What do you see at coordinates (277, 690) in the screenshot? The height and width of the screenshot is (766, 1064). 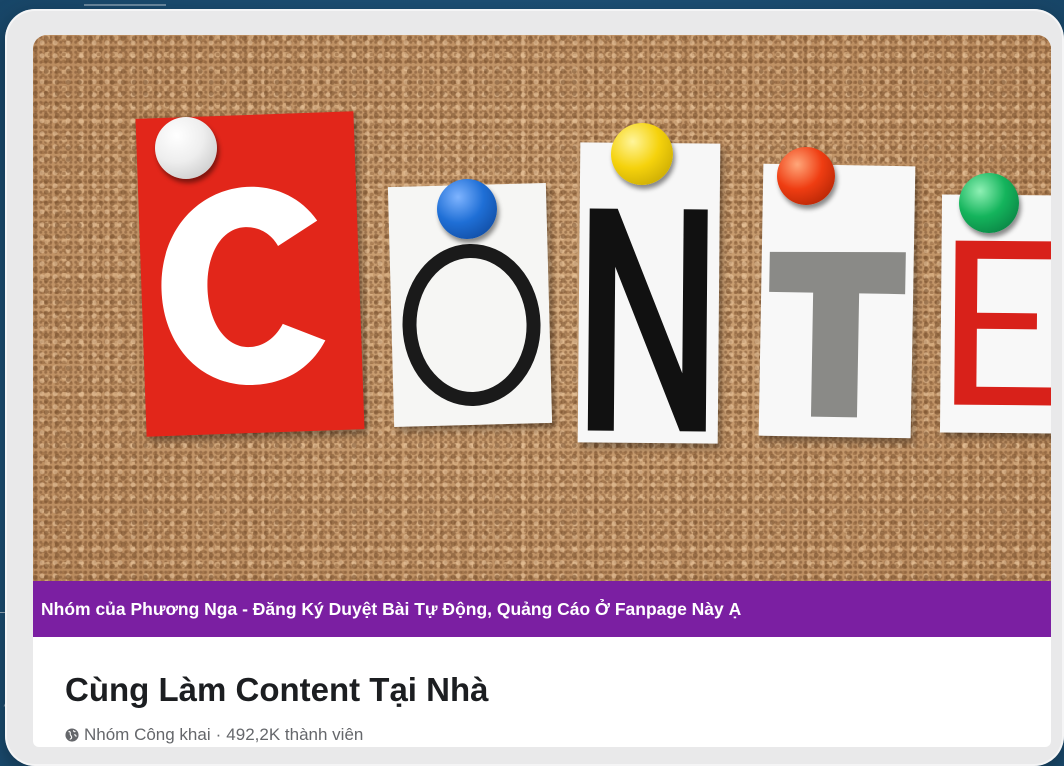 I see `group-title: Cùng Làm Content Tại Nhà` at bounding box center [277, 690].